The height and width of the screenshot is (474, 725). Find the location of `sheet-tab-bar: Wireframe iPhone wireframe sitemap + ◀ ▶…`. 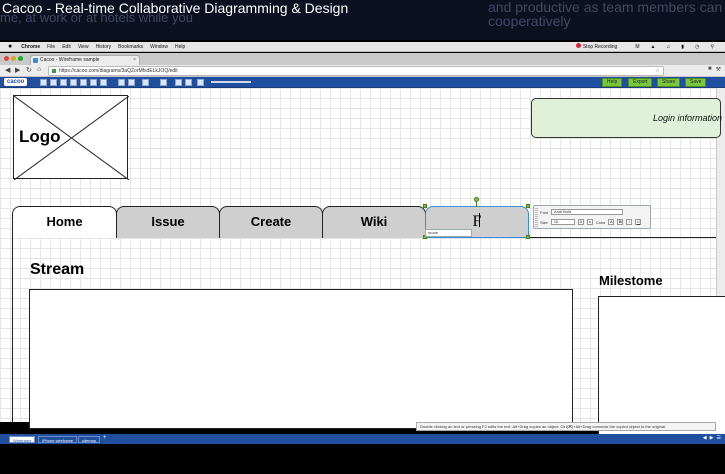

sheet-tab-bar: Wireframe iPhone wireframe sitemap + ◀ ▶… is located at coordinates (362, 439).